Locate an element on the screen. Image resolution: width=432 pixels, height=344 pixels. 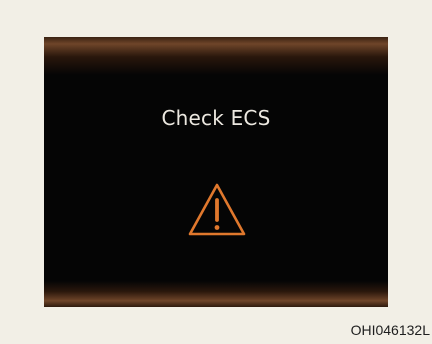
figure-code: OHI046132L is located at coordinates (390, 330).